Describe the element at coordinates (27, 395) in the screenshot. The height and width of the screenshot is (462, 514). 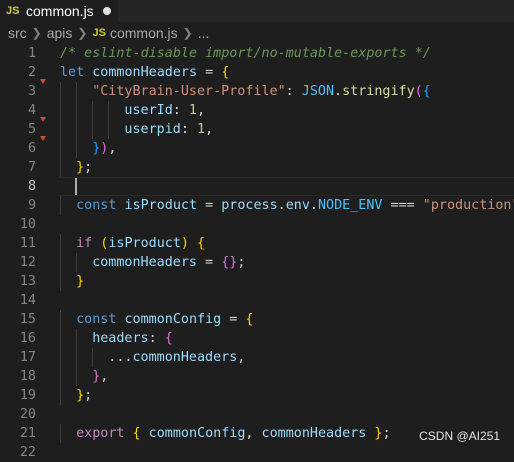
I see `line-number: 19` at that location.